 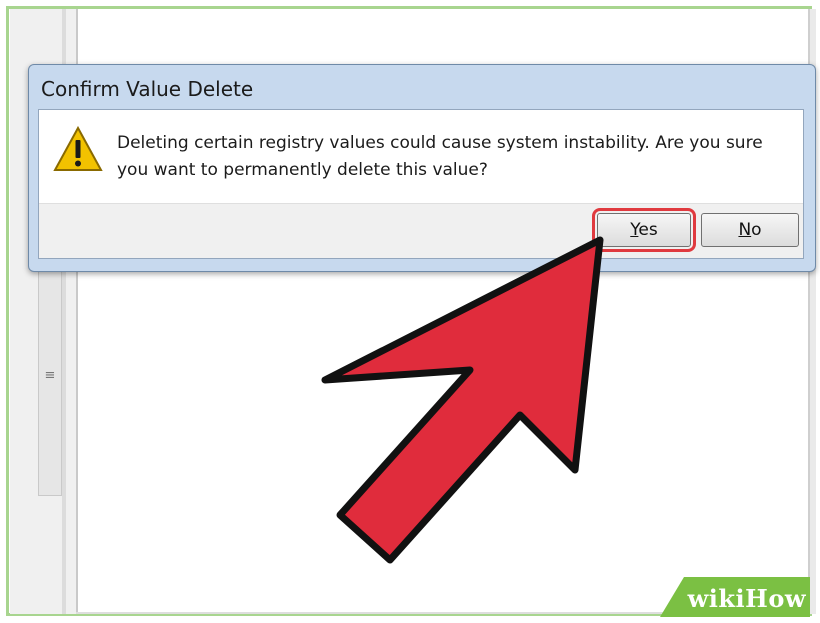 What do you see at coordinates (50, 376) in the screenshot?
I see `scroll-grip-icon: ≡` at bounding box center [50, 376].